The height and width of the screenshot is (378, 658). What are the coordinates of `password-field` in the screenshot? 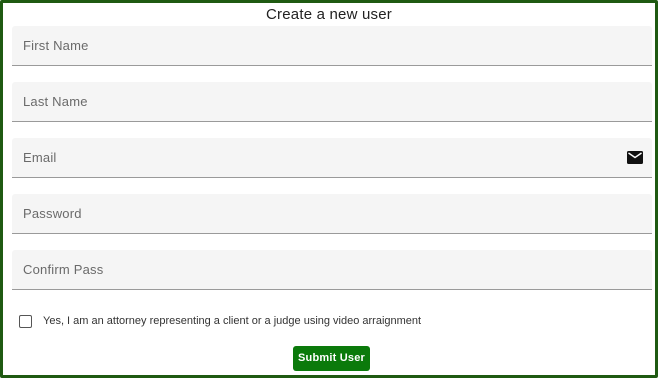 It's located at (332, 214).